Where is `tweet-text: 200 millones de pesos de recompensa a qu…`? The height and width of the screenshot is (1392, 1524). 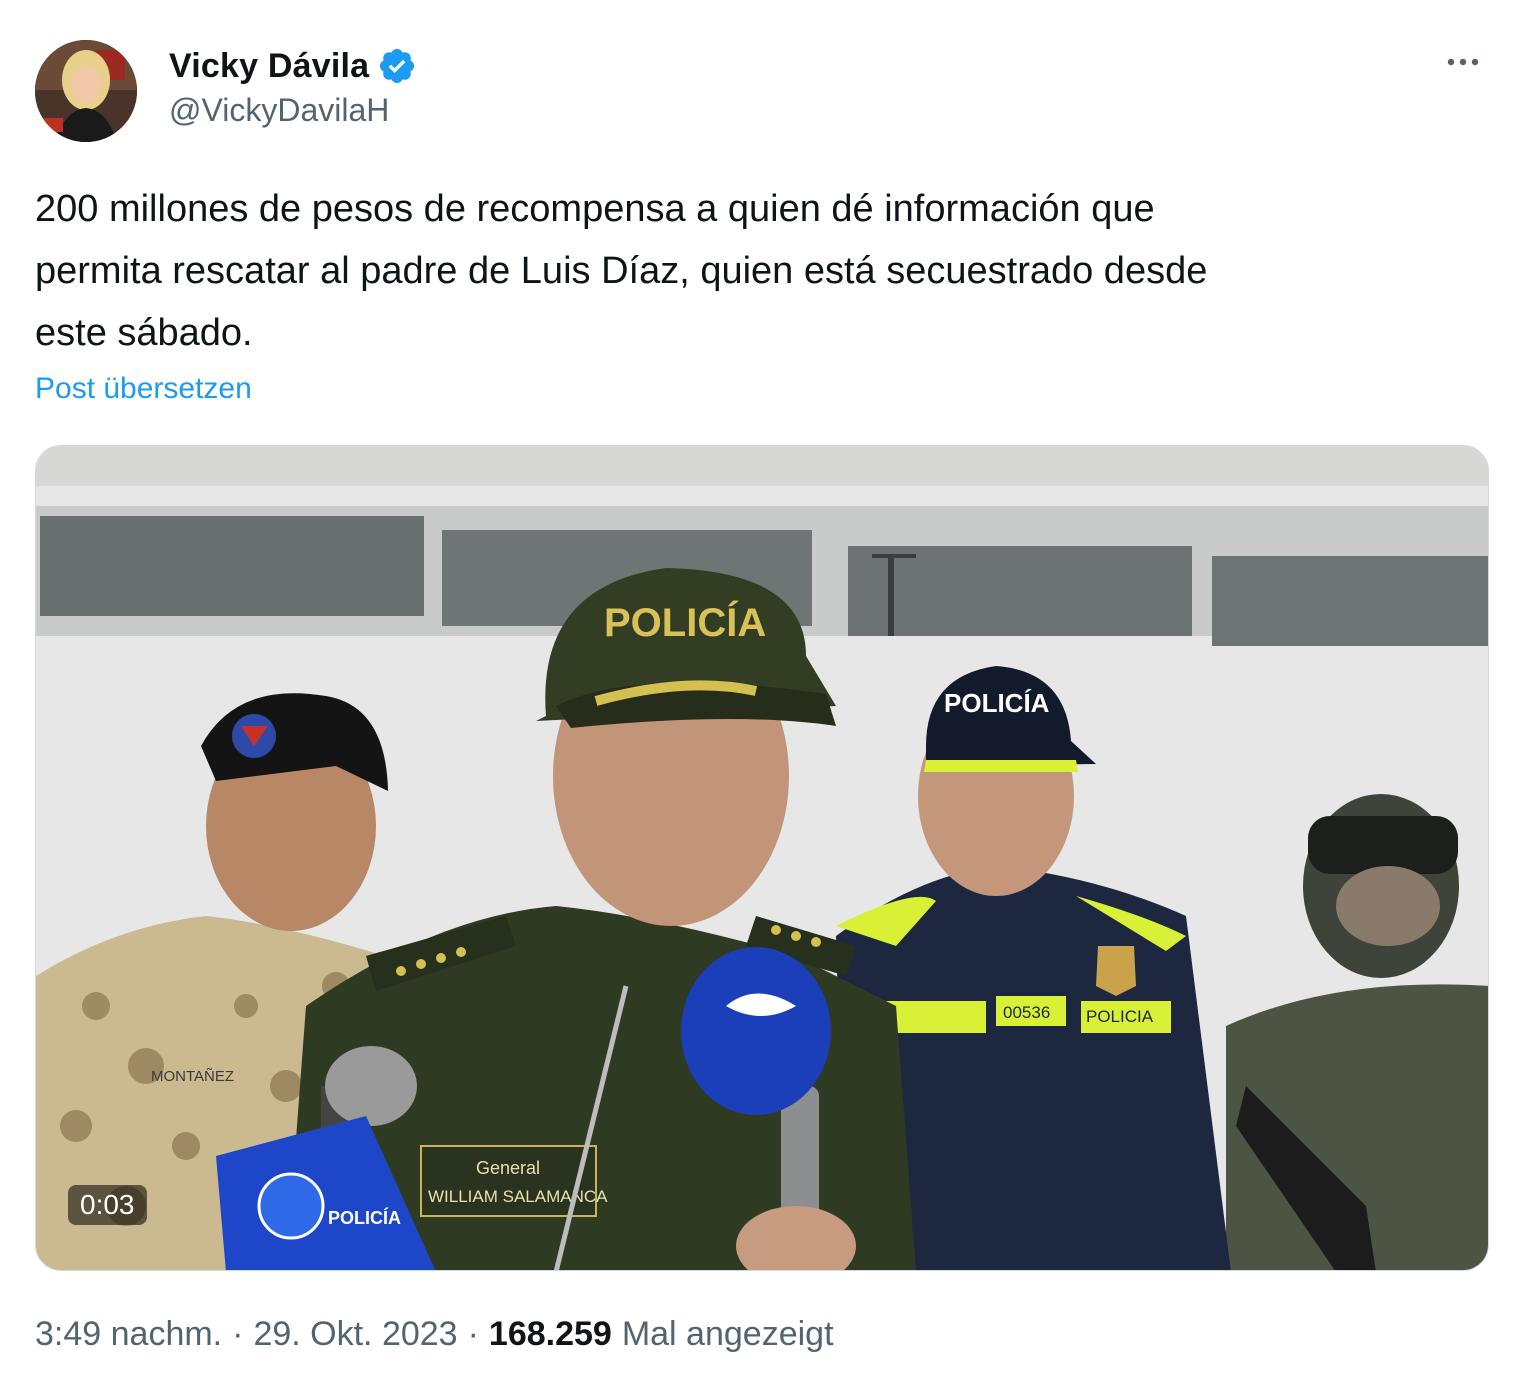 tweet-text: 200 millones de pesos de recompensa a qu… is located at coordinates (755, 271).